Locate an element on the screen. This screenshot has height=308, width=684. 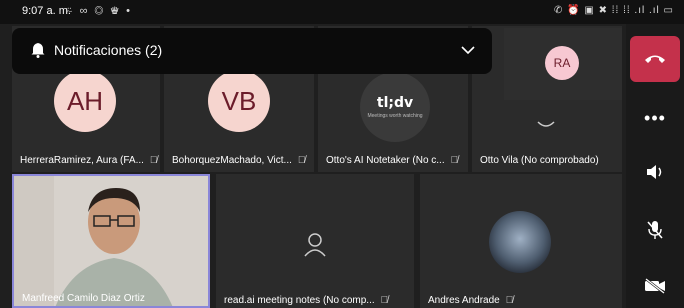
call-controls: ••• is located at coordinates (655, 166).